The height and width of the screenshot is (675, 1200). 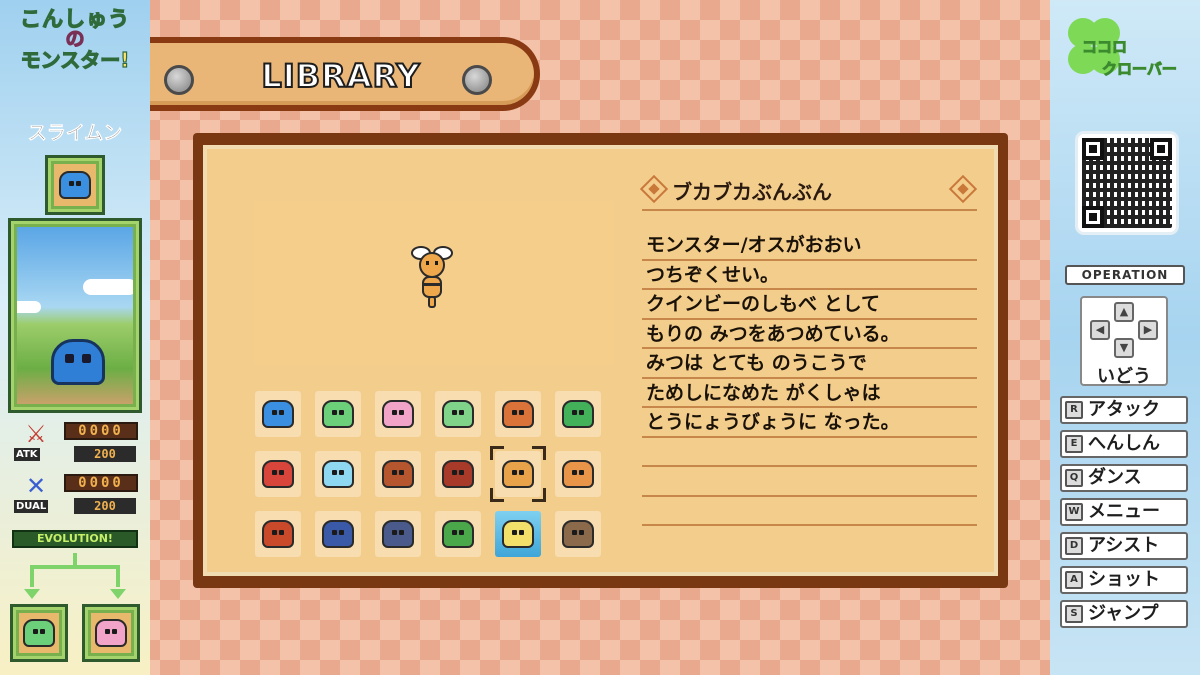 I want to click on dpad-controls: ▲ ◀ ▶ ▼ いどう, so click(x=1124, y=341).